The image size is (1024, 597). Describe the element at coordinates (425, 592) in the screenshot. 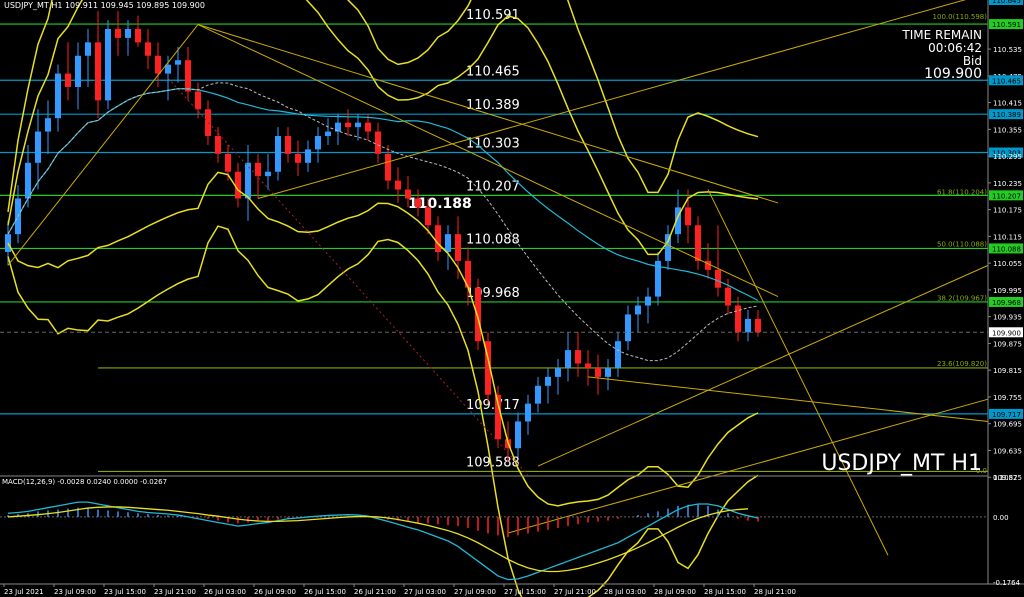

I see `time-axis-label: 27 Jul 03:00` at that location.